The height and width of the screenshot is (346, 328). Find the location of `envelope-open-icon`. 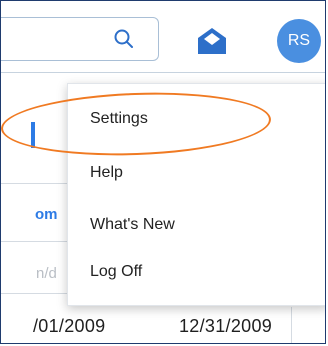

envelope-open-icon is located at coordinates (212, 41).